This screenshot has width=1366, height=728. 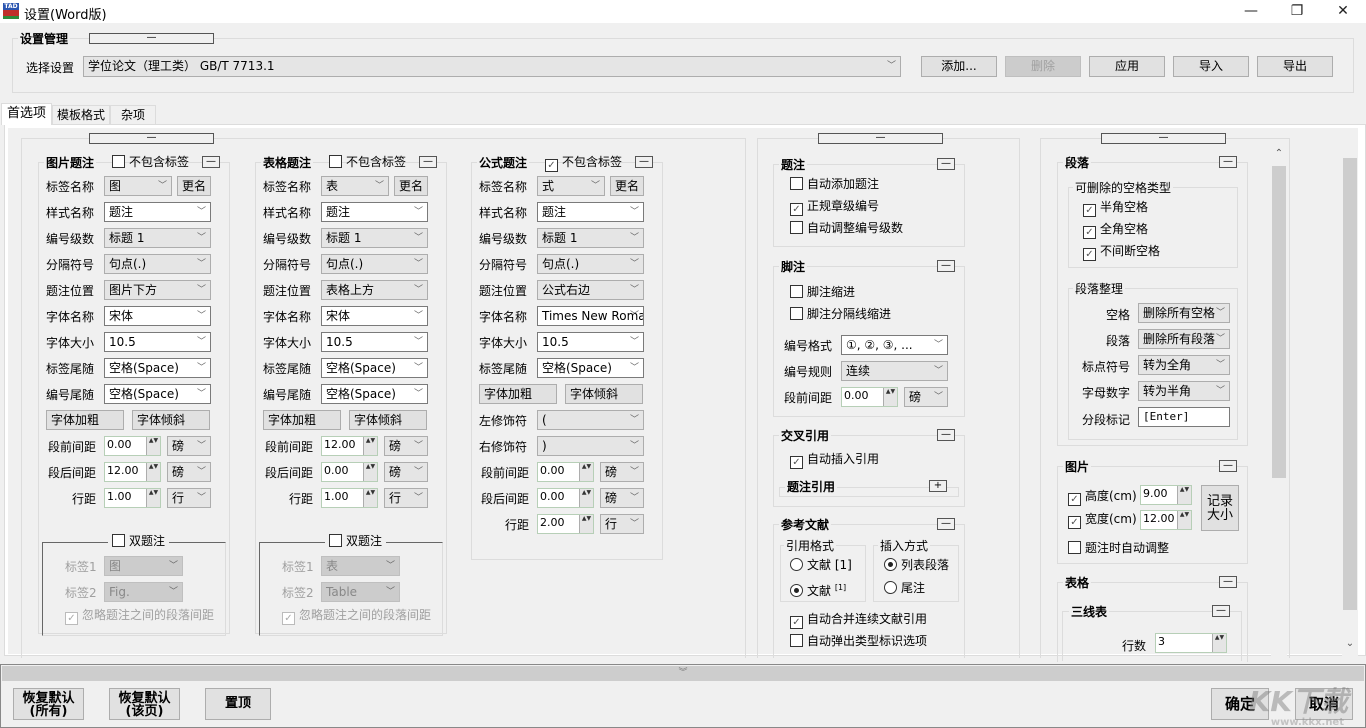 What do you see at coordinates (406, 498) in the screenshot?
I see `table-spacing-unit: 行 ﹀` at bounding box center [406, 498].